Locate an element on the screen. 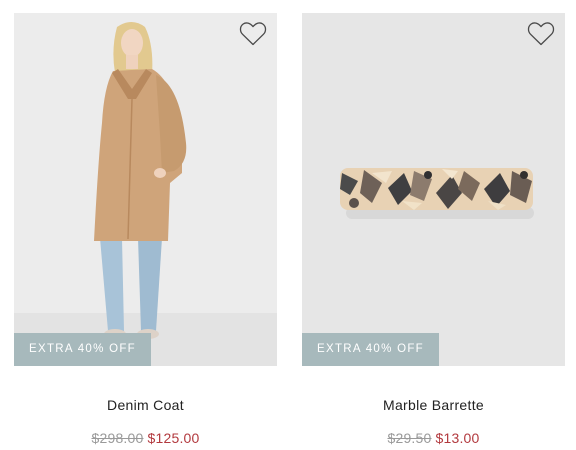  product-name: Marble Barrette is located at coordinates (433, 405).